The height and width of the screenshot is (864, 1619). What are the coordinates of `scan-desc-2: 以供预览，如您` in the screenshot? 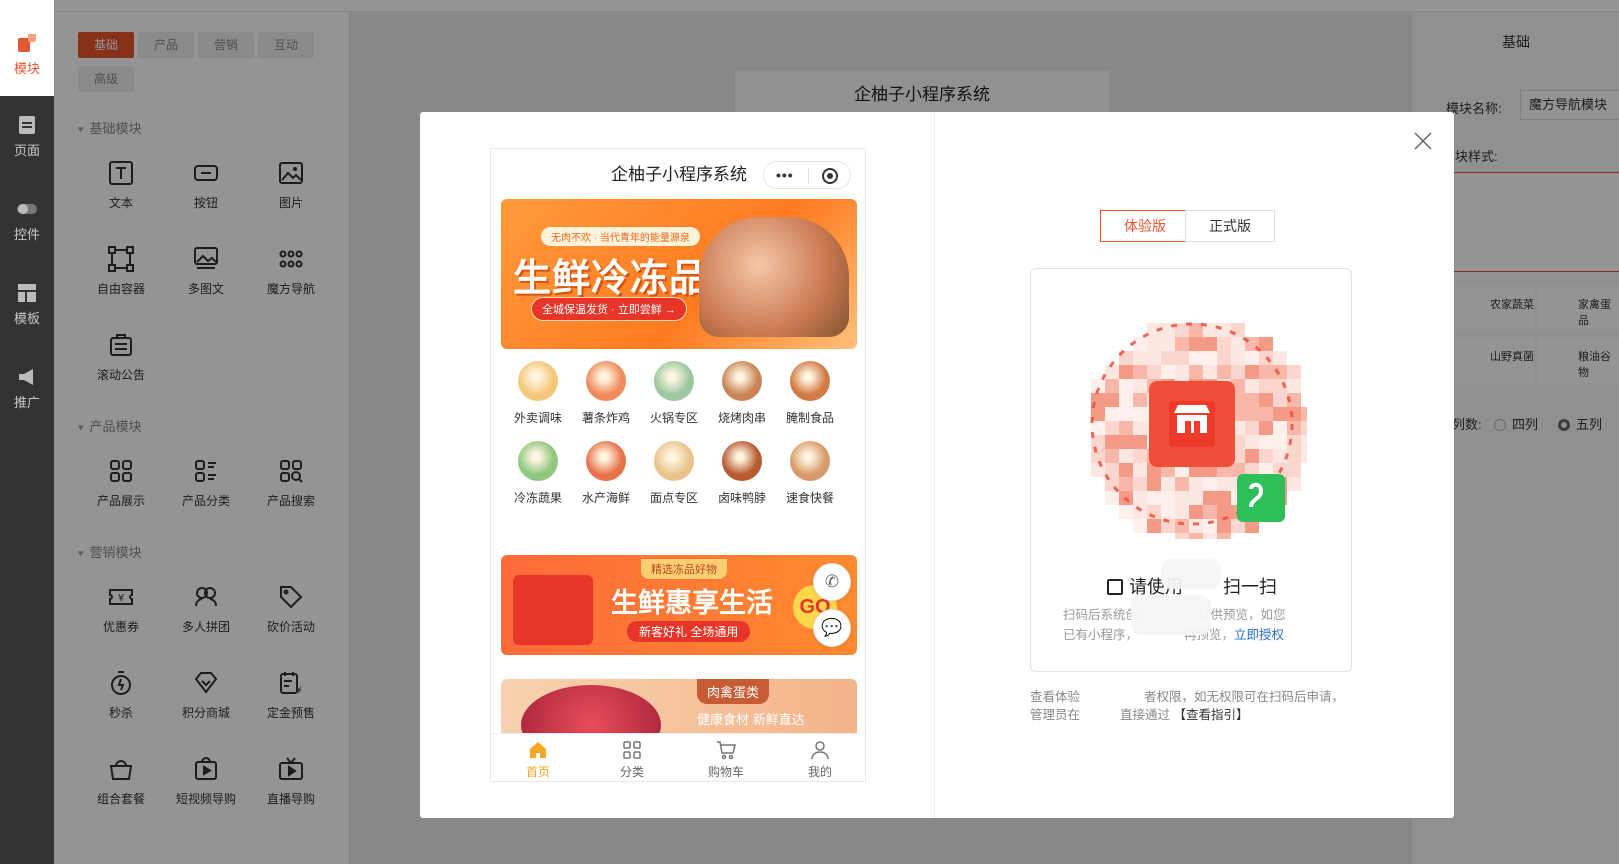 It's located at (1242, 615).